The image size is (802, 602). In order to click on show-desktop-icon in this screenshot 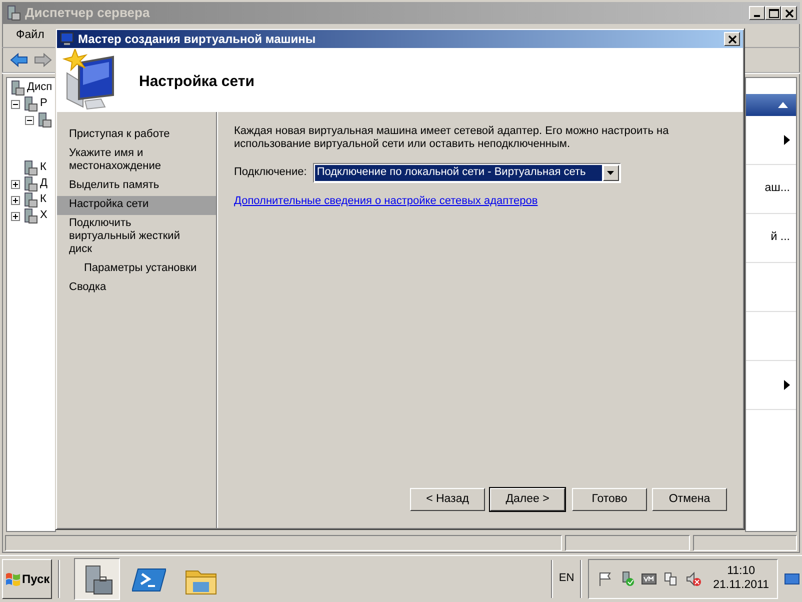, I will do `click(792, 579)`.